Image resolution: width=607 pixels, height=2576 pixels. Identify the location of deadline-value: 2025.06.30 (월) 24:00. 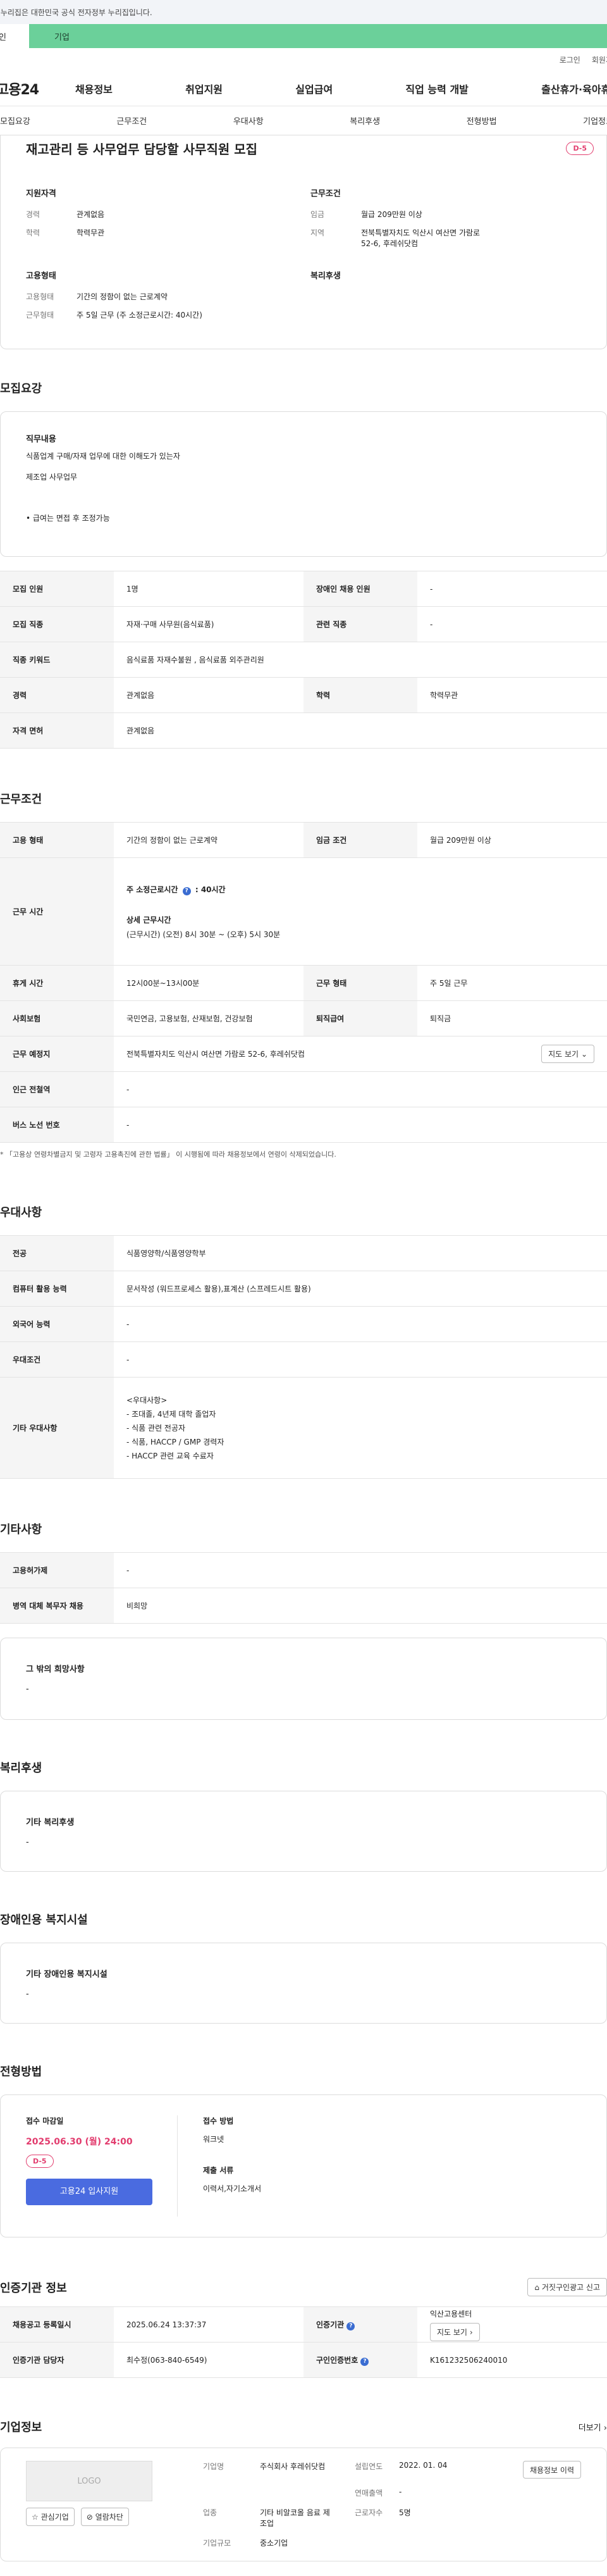
(79, 2142).